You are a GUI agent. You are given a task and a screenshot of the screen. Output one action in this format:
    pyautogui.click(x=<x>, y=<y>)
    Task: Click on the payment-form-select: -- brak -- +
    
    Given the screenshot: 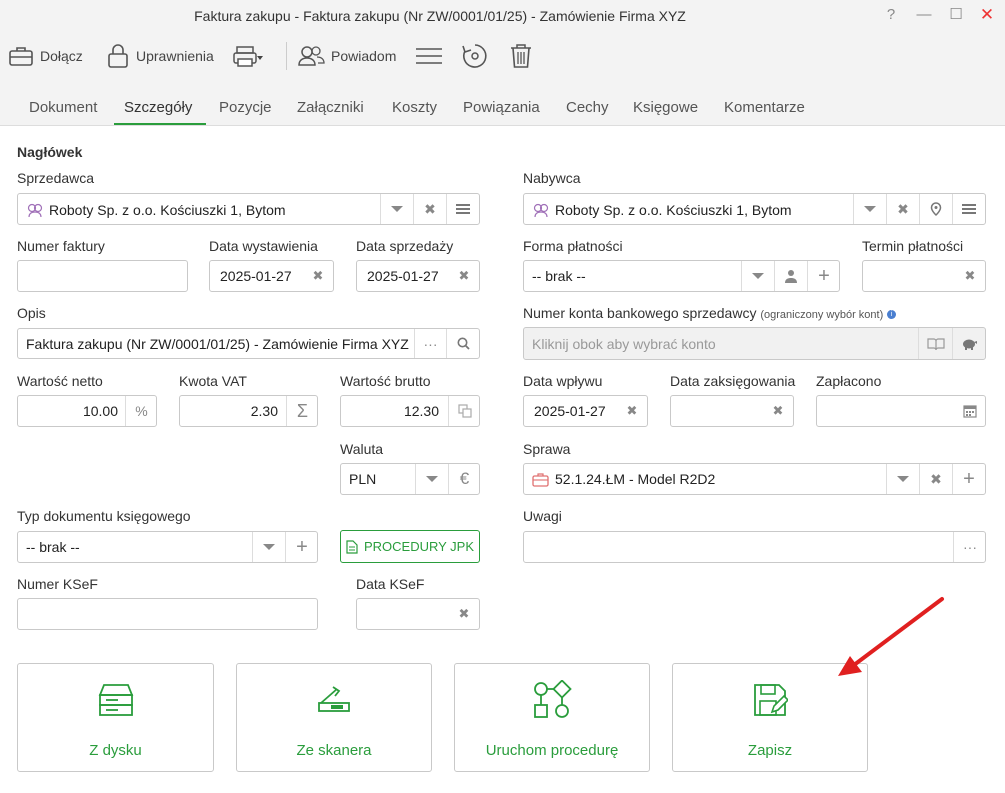 What is the action you would take?
    pyautogui.click(x=681, y=276)
    